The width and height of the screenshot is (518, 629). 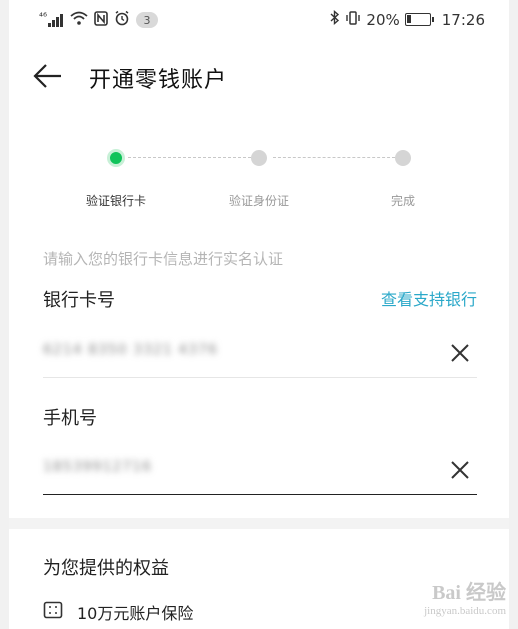 I want to click on battery-icon, so click(x=419, y=19).